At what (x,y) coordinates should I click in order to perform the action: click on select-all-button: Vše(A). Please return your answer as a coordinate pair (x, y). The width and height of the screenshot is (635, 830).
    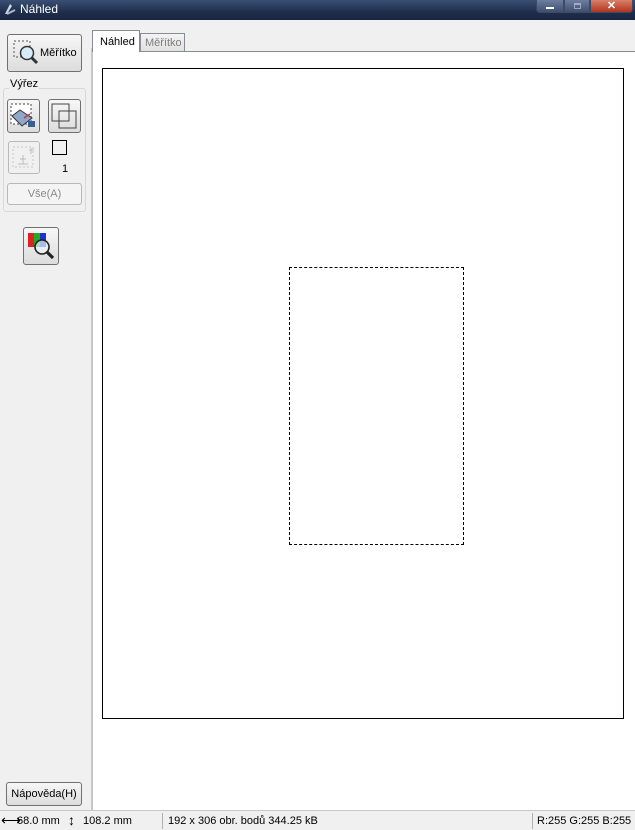
    Looking at the image, I should click on (44, 194).